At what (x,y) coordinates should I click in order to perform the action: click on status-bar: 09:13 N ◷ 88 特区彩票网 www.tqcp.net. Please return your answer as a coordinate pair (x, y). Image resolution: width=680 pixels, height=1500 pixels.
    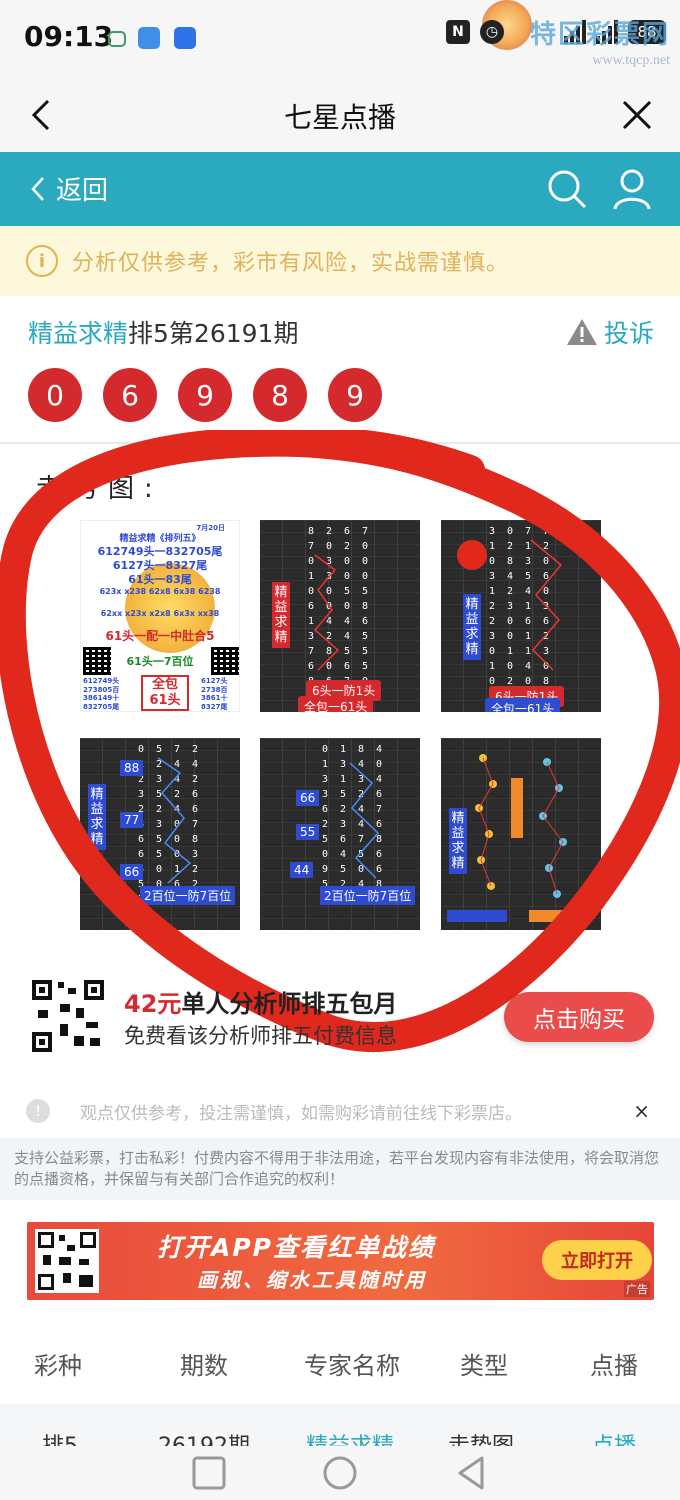
    Looking at the image, I should click on (340, 39).